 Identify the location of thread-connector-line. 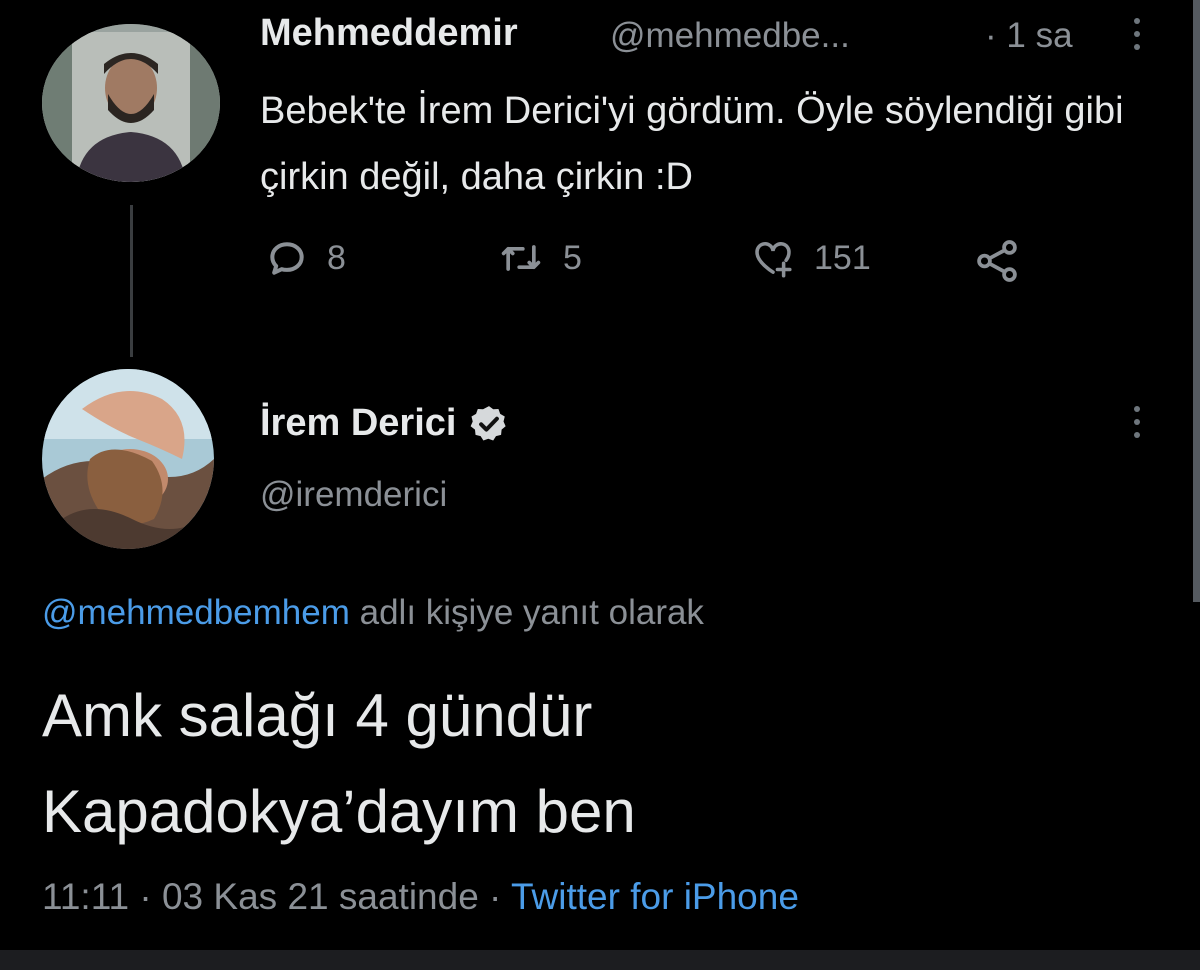
(131, 281).